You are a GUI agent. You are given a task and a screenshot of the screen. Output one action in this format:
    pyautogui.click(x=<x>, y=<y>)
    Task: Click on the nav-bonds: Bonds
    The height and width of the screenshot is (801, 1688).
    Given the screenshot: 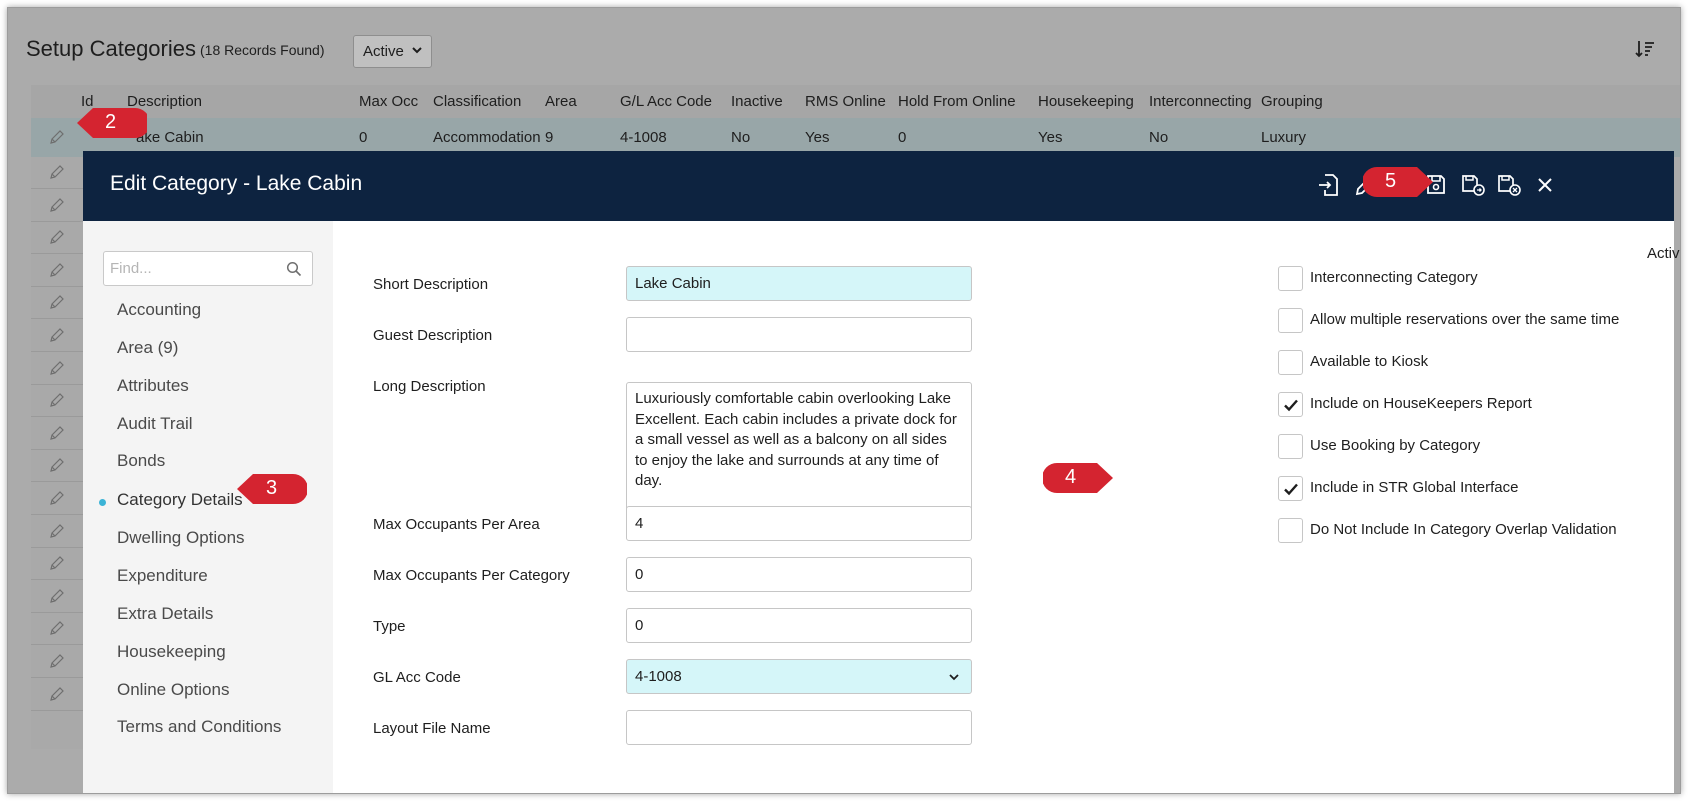 What is the action you would take?
    pyautogui.click(x=141, y=461)
    